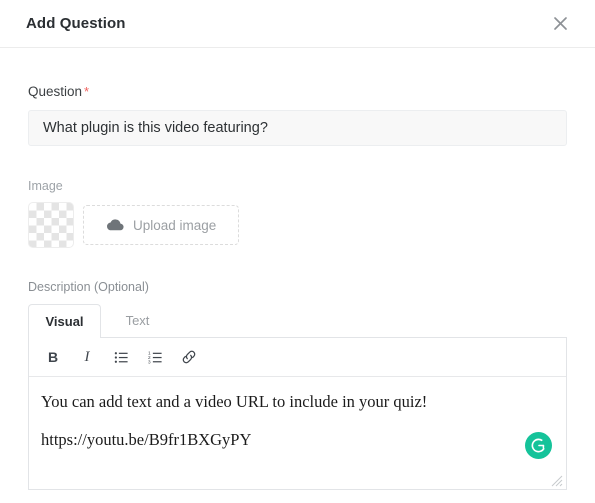 This screenshot has width=595, height=503. Describe the element at coordinates (557, 480) in the screenshot. I see `resize-grip-icon` at that location.